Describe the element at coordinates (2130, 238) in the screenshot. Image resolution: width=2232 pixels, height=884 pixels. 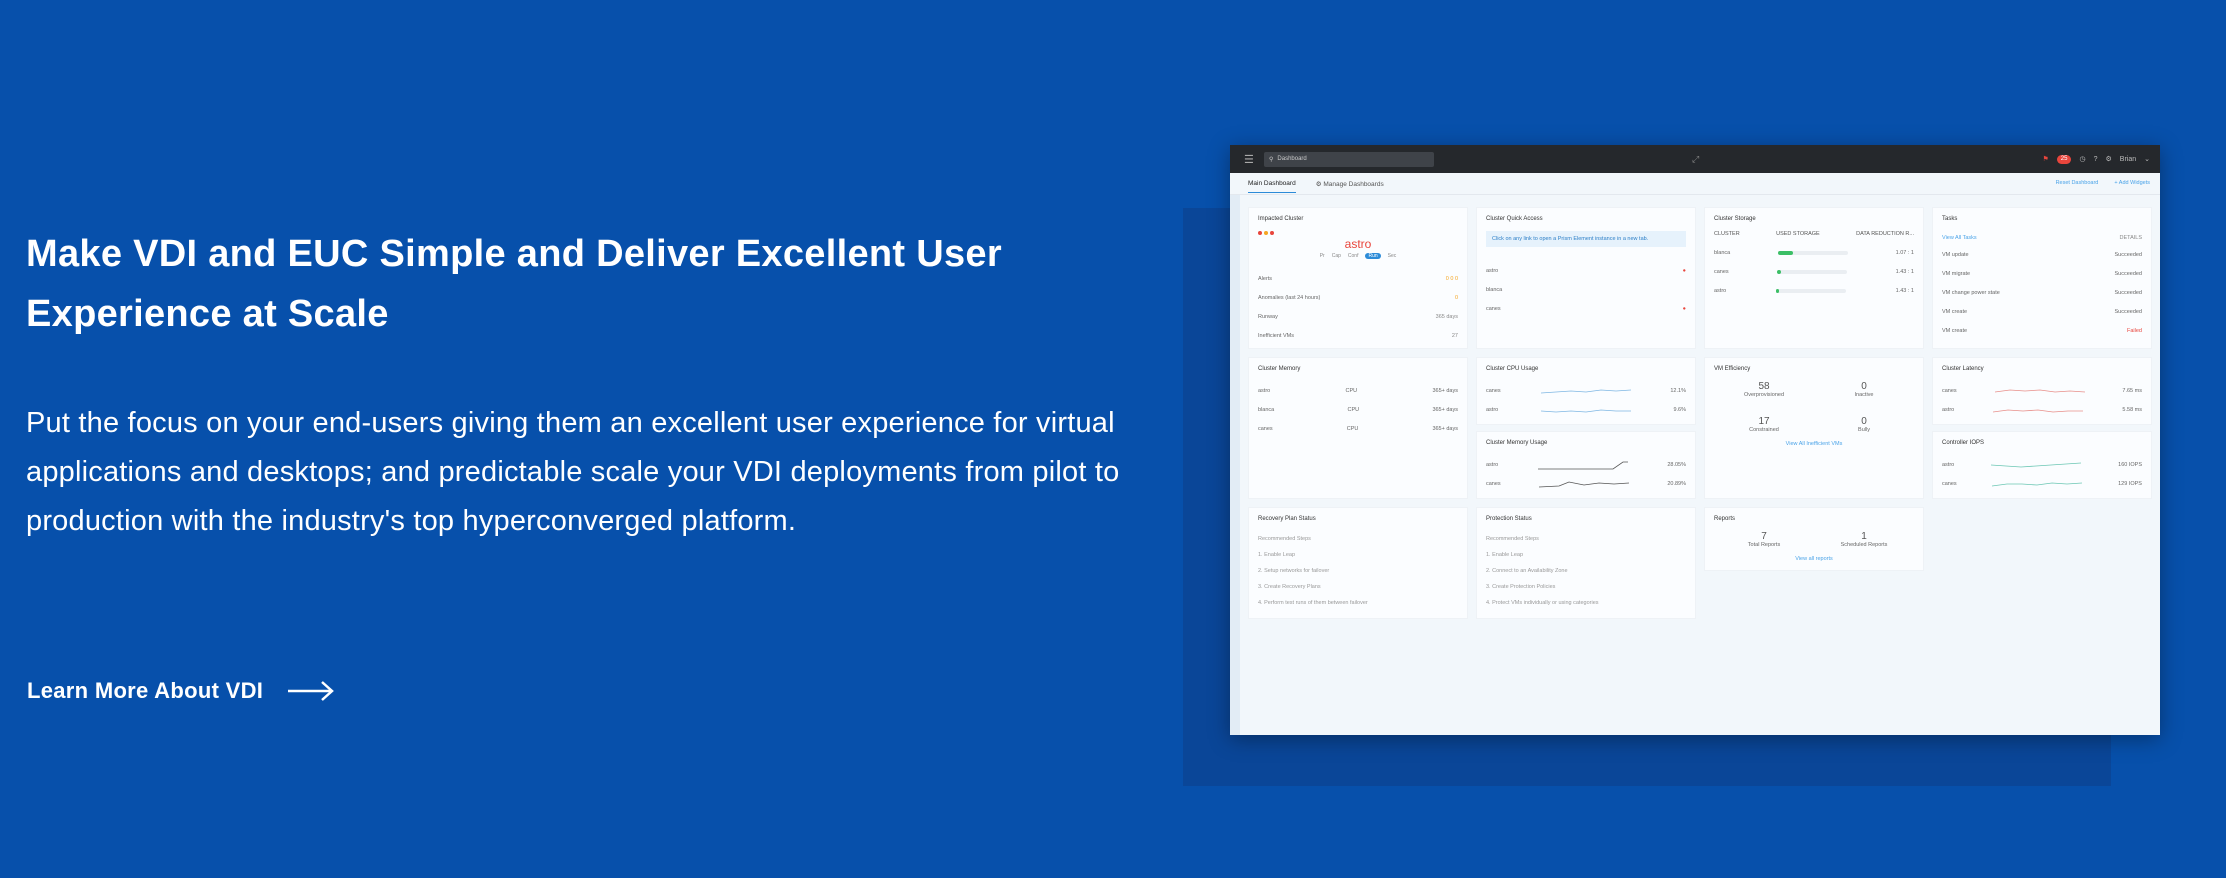
I see `tasks-filter: DETAILS` at that location.